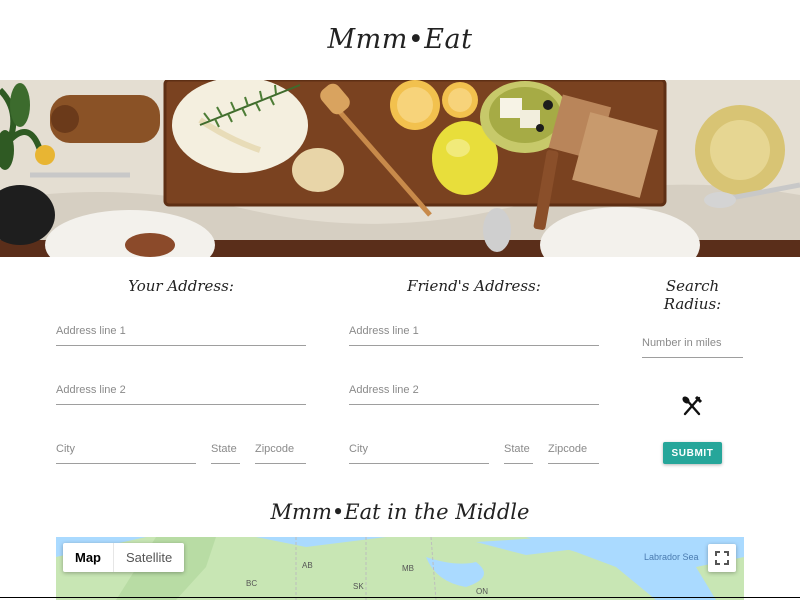 This screenshot has height=600, width=800. I want to click on friend-zipcode-input, so click(573, 448).